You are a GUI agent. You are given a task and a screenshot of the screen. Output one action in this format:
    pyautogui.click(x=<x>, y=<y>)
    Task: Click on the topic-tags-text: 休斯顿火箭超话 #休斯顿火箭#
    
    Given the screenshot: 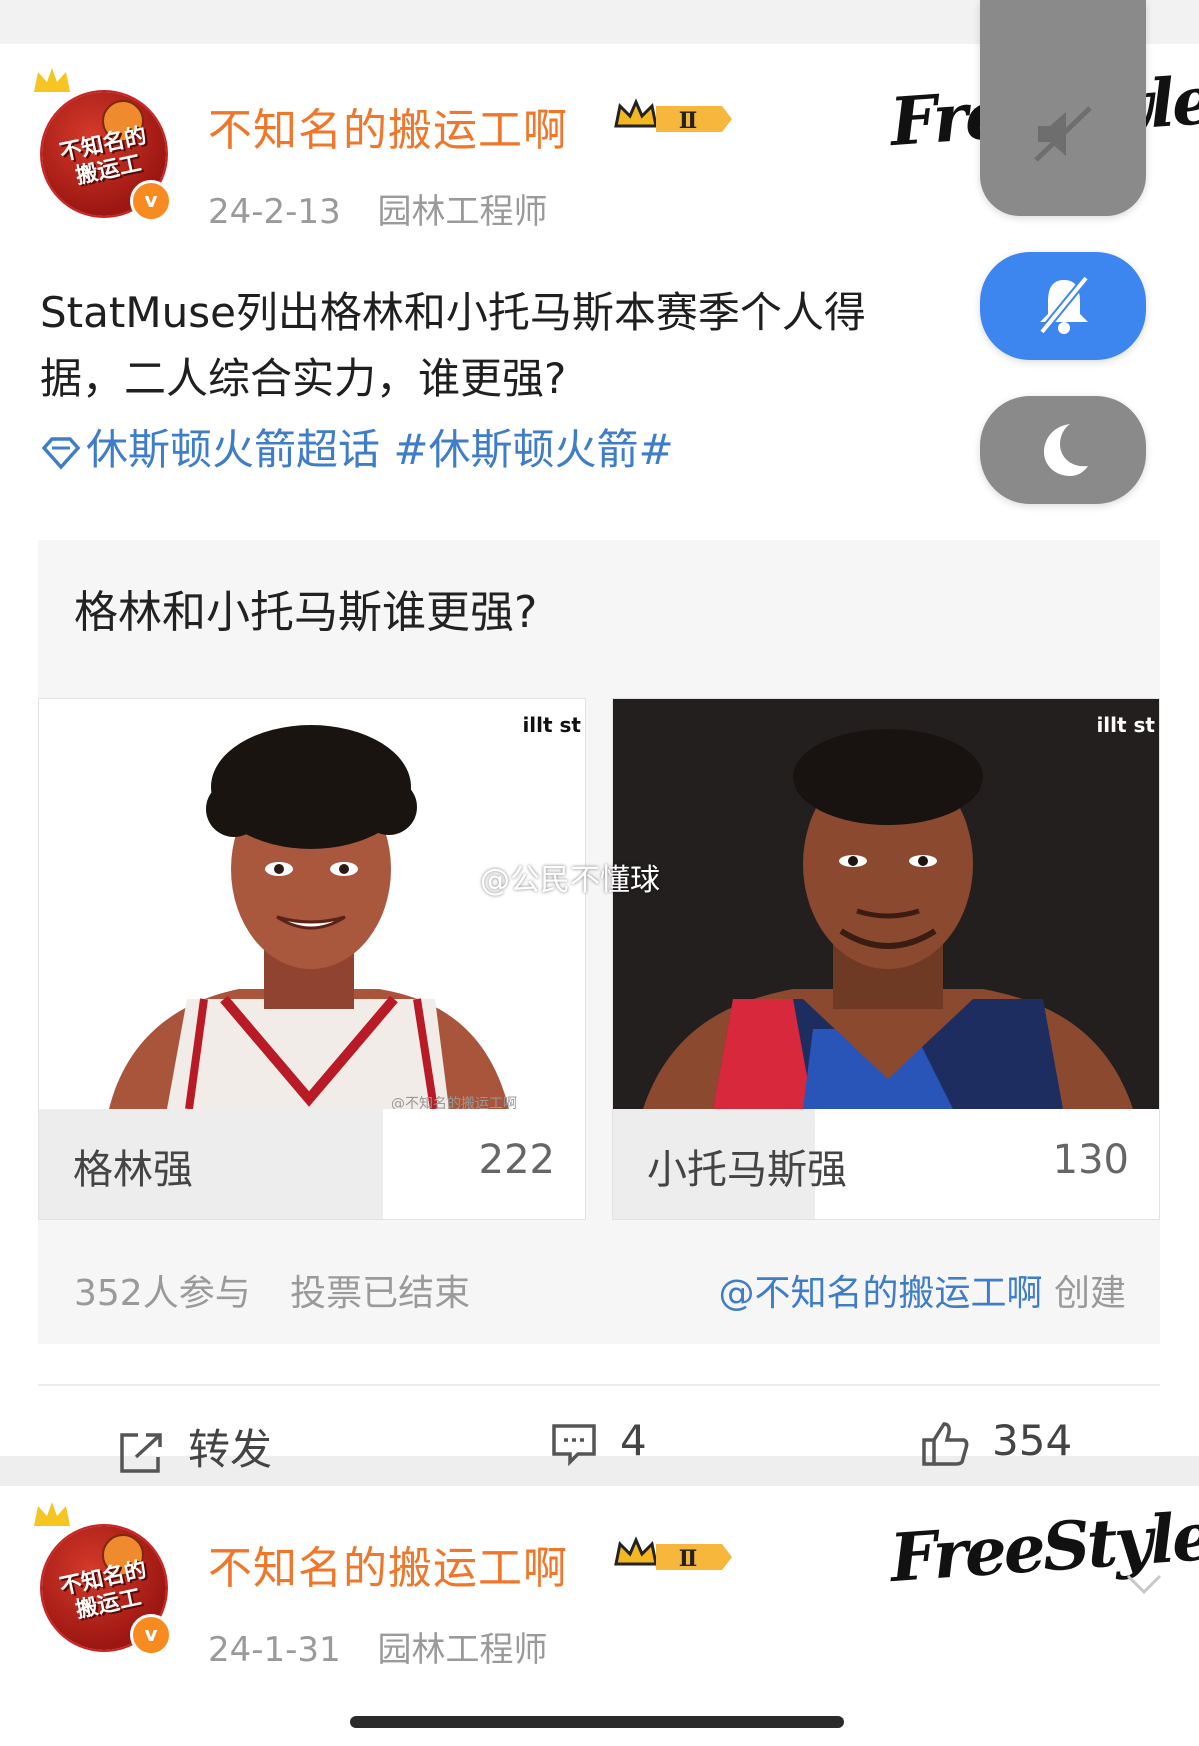 What is the action you would take?
    pyautogui.click(x=380, y=449)
    